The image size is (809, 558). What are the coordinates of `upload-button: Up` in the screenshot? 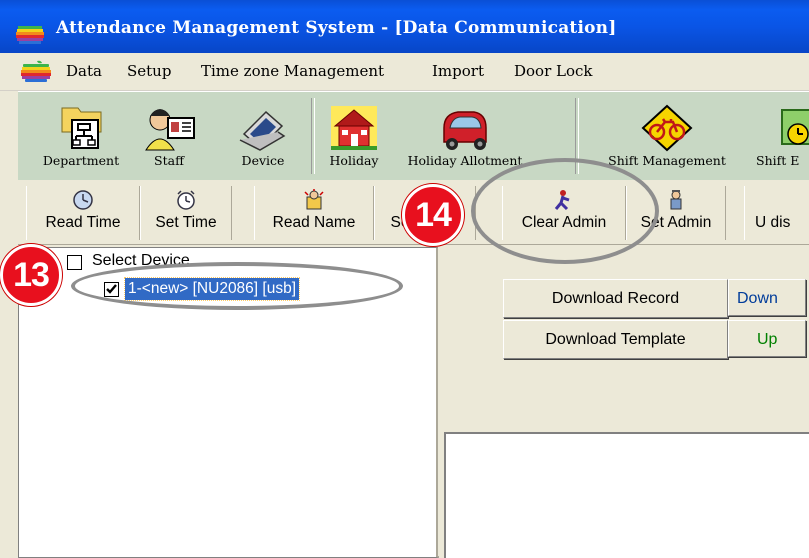 It's located at (767, 338).